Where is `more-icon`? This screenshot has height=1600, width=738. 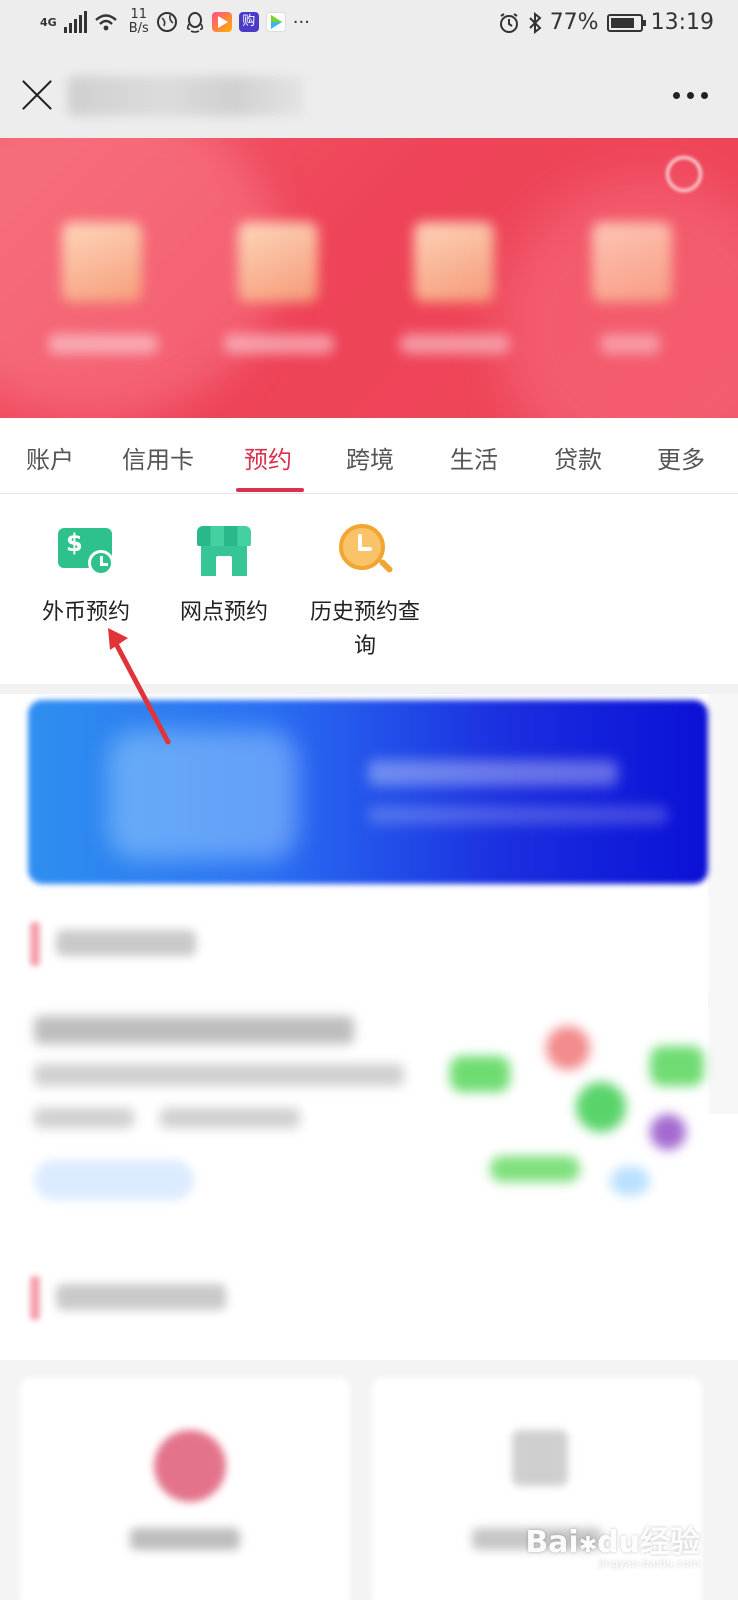
more-icon is located at coordinates (690, 95).